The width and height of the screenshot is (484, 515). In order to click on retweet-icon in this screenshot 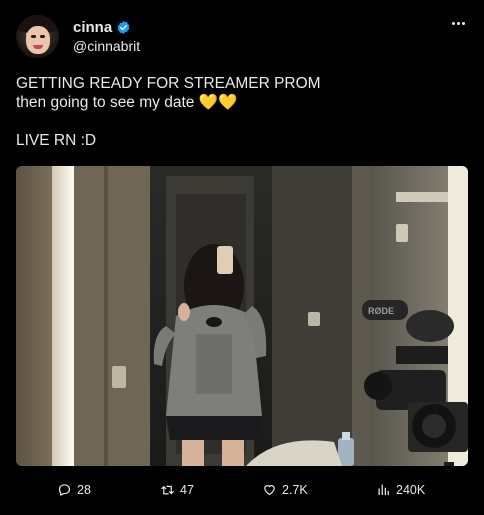, I will do `click(167, 490)`.